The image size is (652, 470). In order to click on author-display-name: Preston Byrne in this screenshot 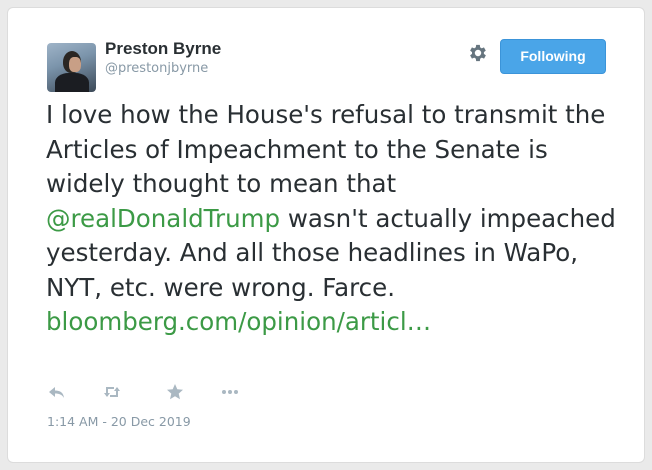, I will do `click(163, 49)`.